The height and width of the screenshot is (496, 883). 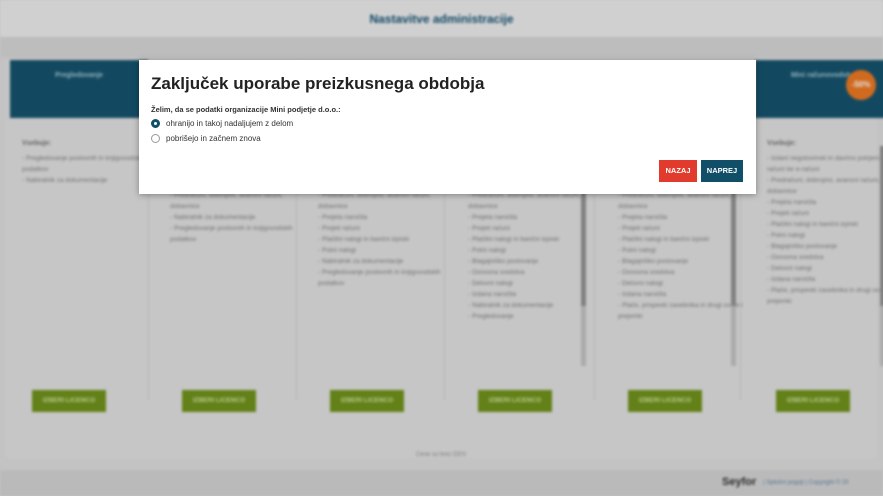 I want to click on radio-checked-icon, so click(x=155, y=123).